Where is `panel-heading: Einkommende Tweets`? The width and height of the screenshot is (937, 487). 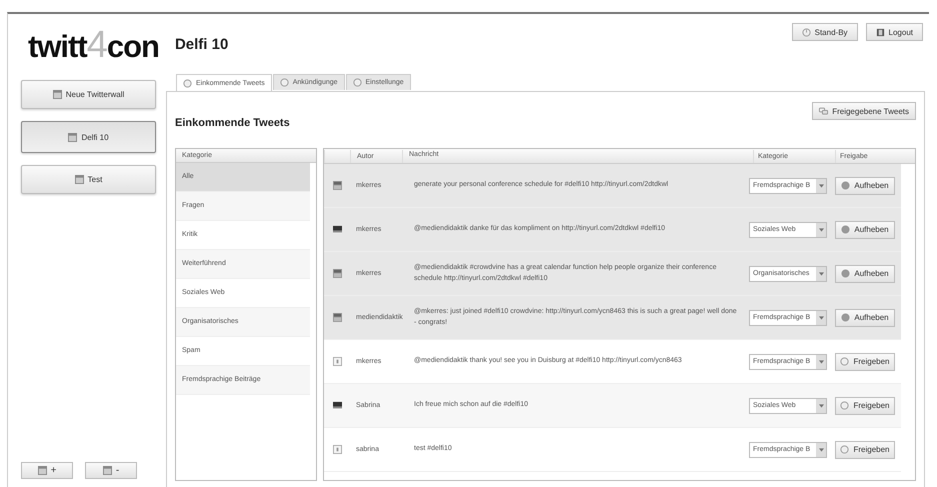
panel-heading: Einkommende Tweets is located at coordinates (232, 123).